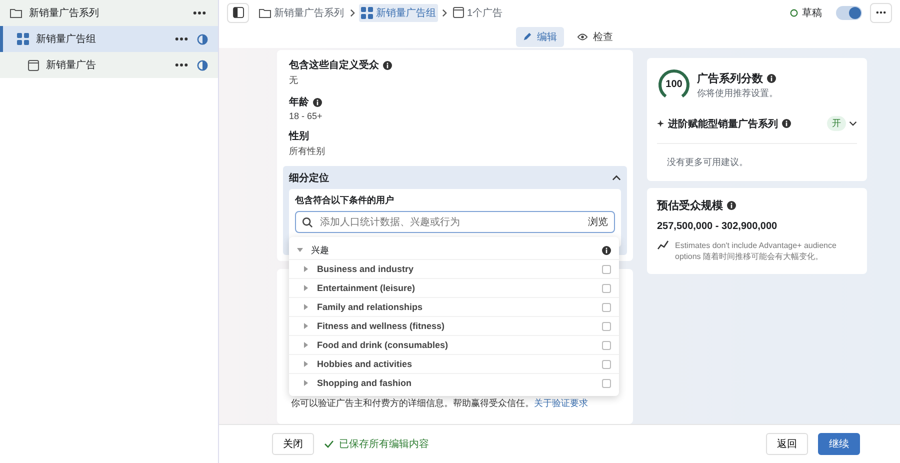  What do you see at coordinates (452, 250) in the screenshot?
I see `category-label: 兴趣` at bounding box center [452, 250].